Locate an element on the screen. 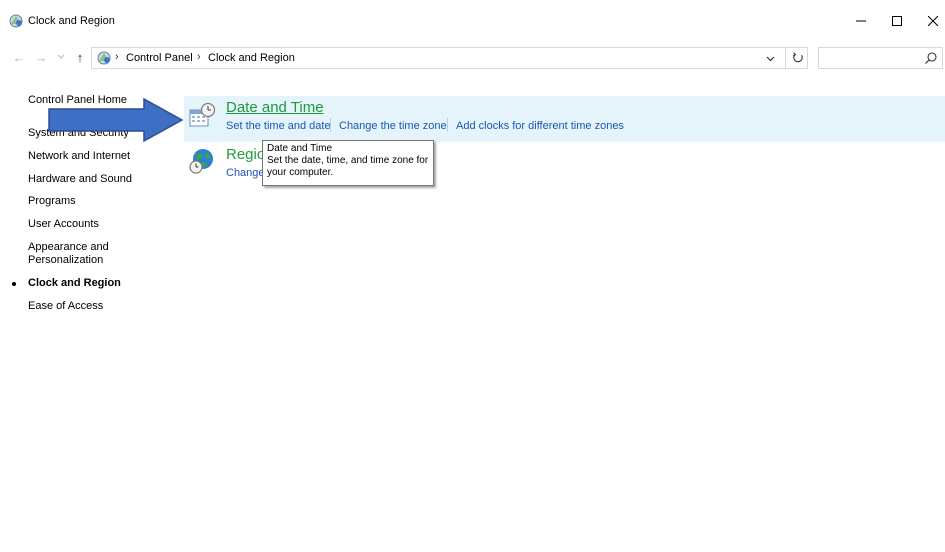 Image resolution: width=945 pixels, height=552 pixels. window-title: Clock and Region is located at coordinates (71, 21).